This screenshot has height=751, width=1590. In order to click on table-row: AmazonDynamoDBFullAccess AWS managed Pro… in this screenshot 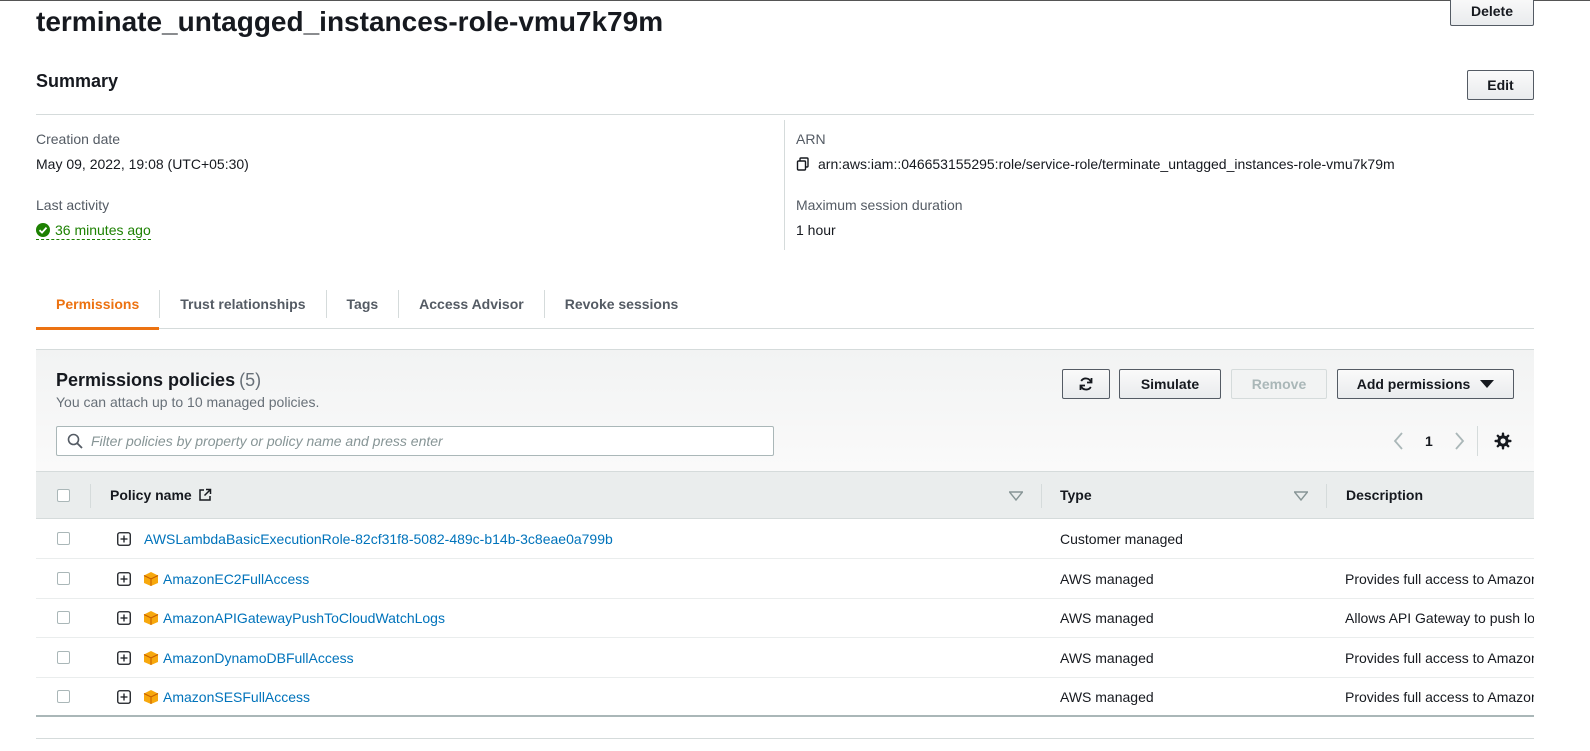, I will do `click(785, 658)`.